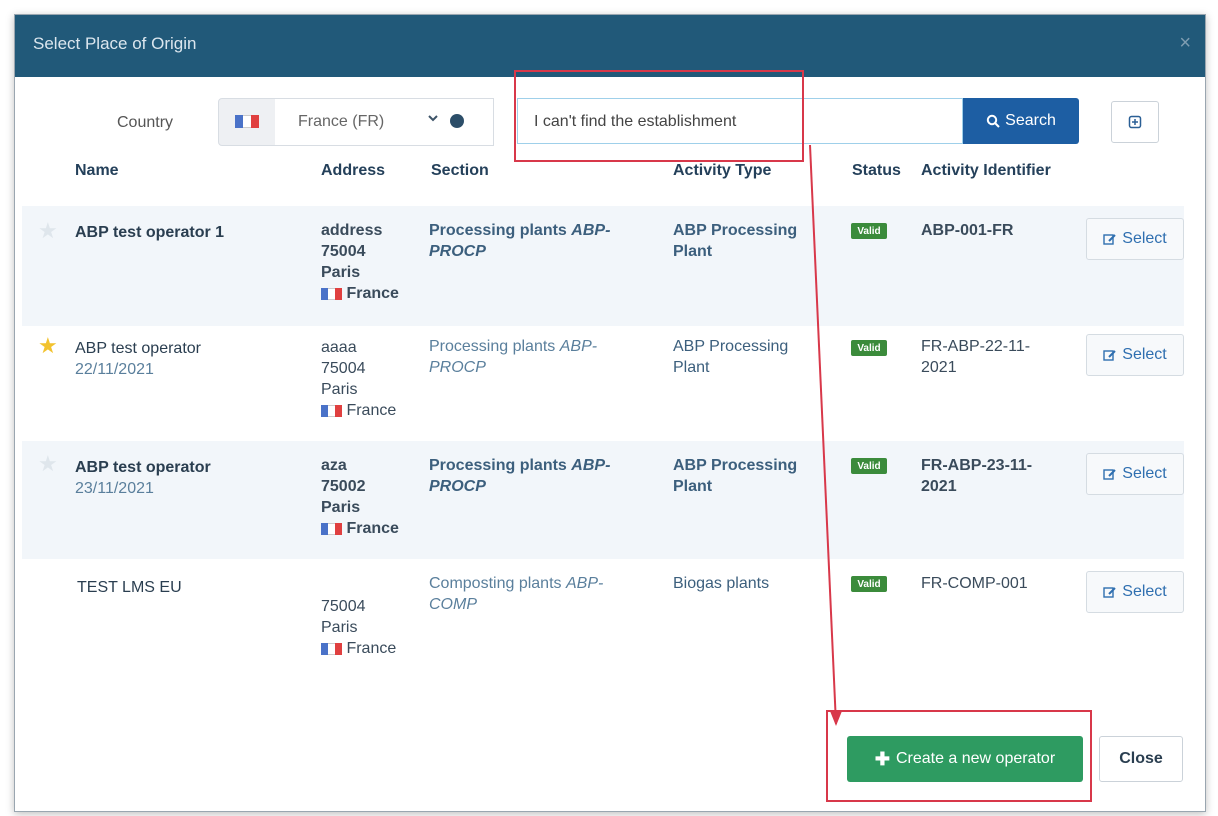 This screenshot has height=816, width=1218. Describe the element at coordinates (1185, 43) in the screenshot. I see `dialog-close-icon: ×` at that location.